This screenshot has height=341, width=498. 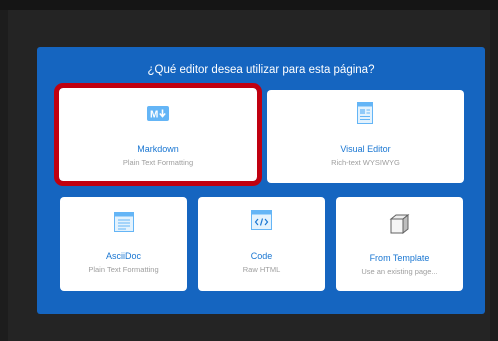 What do you see at coordinates (261, 220) in the screenshot?
I see `code-icon` at bounding box center [261, 220].